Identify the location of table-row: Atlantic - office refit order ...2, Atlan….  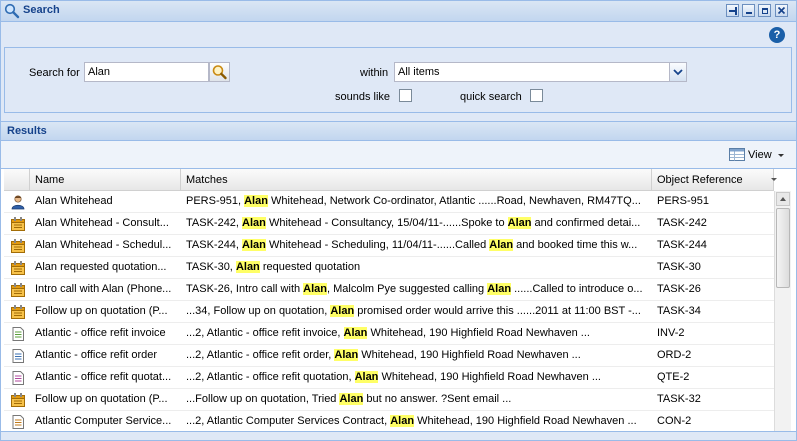
(389, 356).